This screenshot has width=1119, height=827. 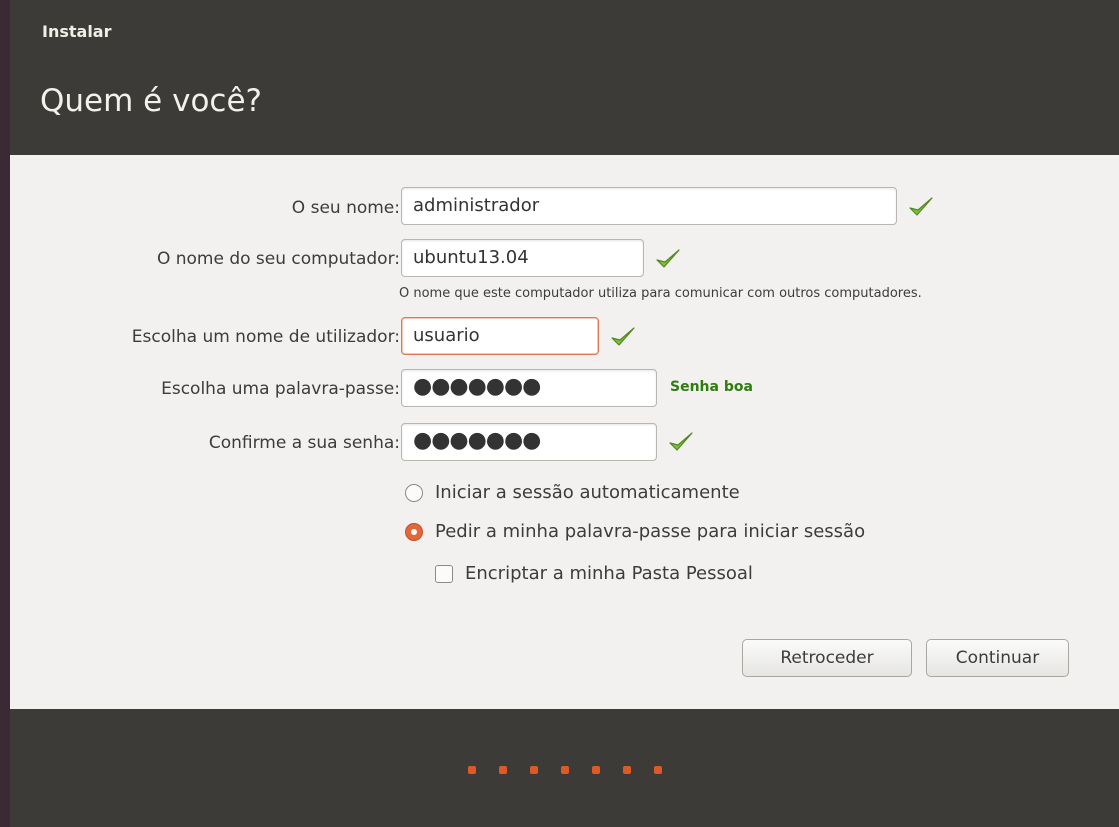 I want to click on auto-login-label: Iniciar a sessão automaticamente, so click(x=587, y=492).